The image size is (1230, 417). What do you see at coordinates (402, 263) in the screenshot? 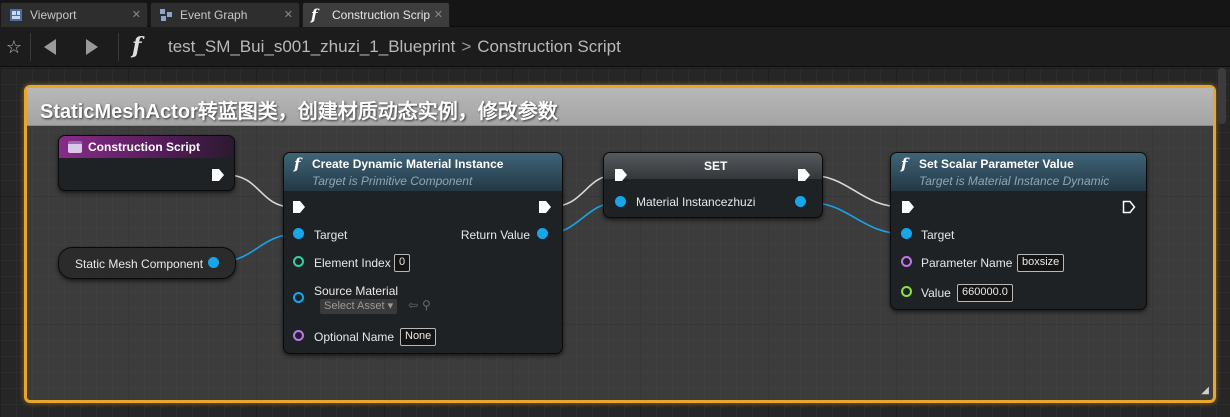
I see `element-index-field: 0` at bounding box center [402, 263].